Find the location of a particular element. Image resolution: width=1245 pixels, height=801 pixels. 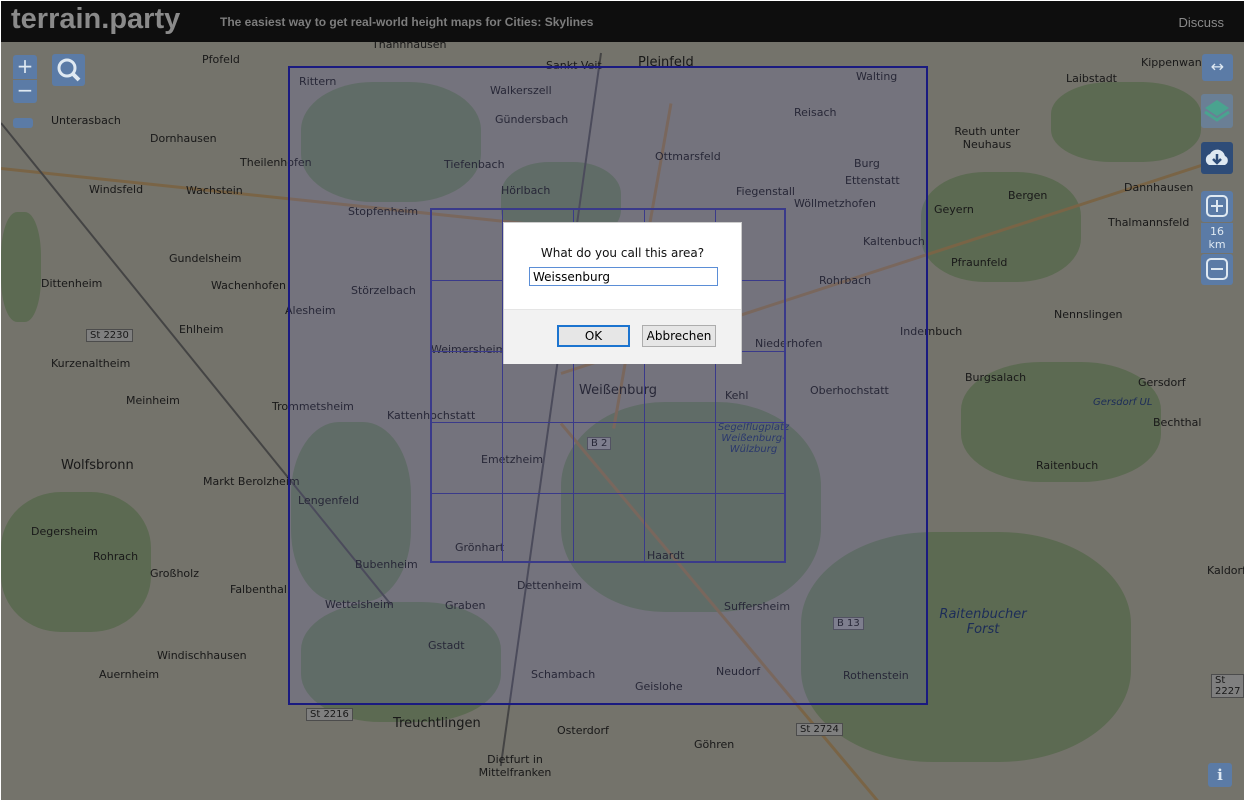

enlarge-area-button is located at coordinates (1217, 206).